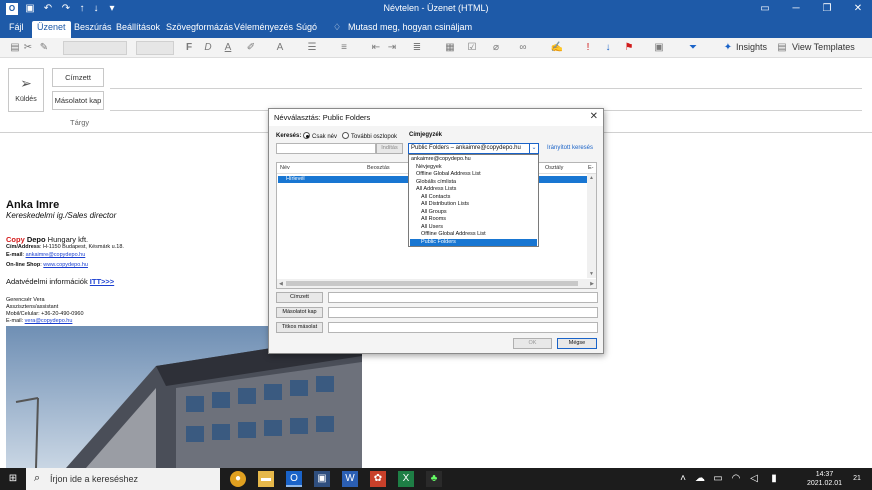 This screenshot has height=490, width=872. Describe the element at coordinates (463, 327) in the screenshot. I see `bcc-input` at that location.